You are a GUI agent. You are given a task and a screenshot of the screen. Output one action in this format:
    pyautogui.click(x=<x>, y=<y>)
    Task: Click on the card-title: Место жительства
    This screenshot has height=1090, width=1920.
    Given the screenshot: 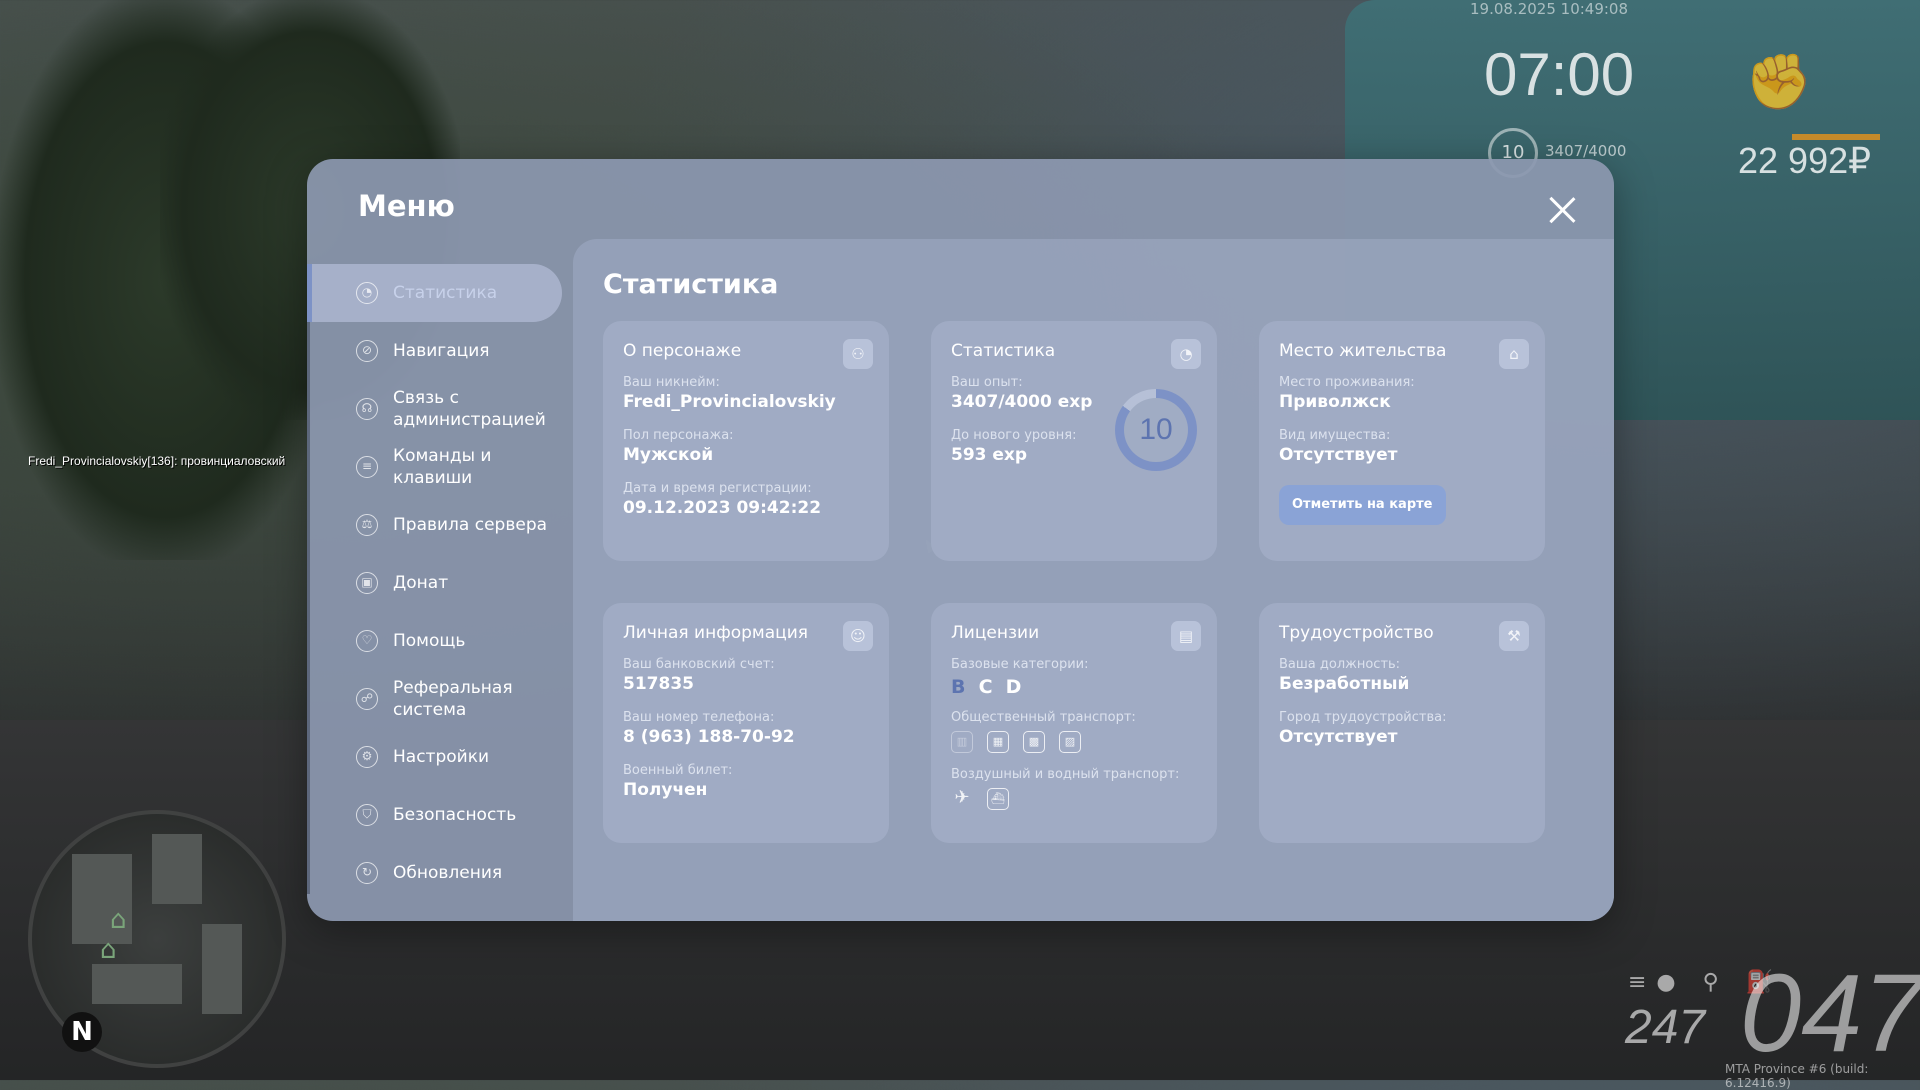 What is the action you would take?
    pyautogui.click(x=1363, y=351)
    